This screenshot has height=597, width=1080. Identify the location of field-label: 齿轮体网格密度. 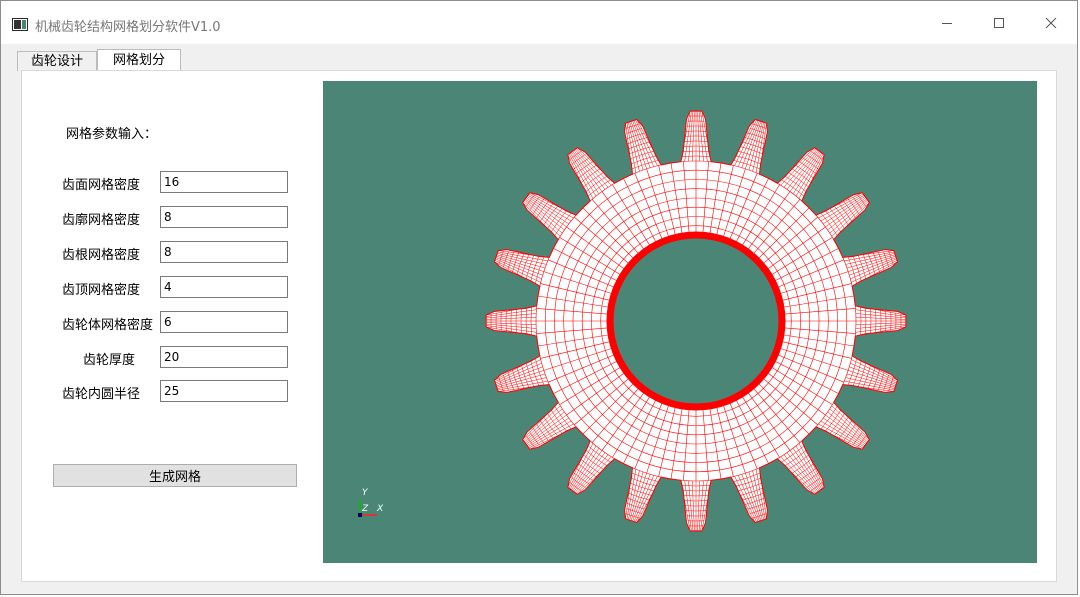
(108, 325).